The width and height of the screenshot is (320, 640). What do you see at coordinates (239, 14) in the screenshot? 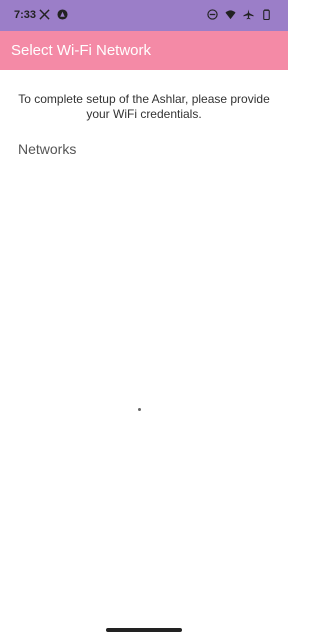
I see `status-right-icons` at bounding box center [239, 14].